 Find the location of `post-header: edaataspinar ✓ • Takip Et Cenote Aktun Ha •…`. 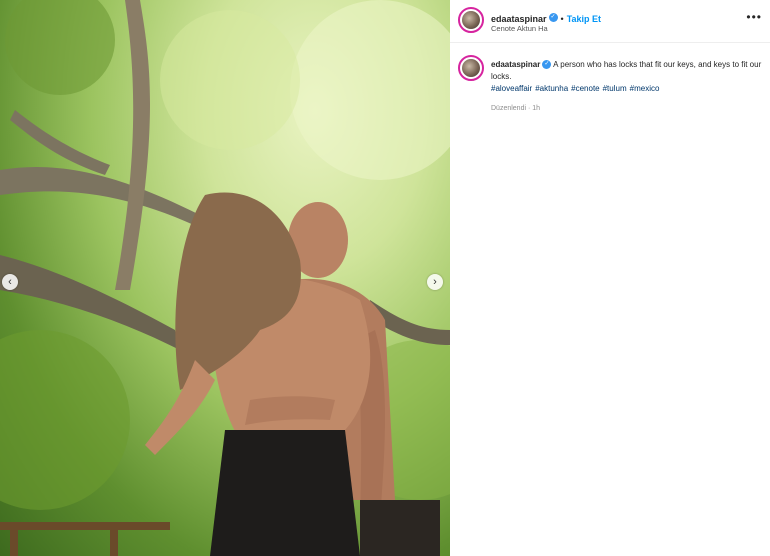

post-header: edaataspinar ✓ • Takip Et Cenote Aktun Ha •… is located at coordinates (610, 21).